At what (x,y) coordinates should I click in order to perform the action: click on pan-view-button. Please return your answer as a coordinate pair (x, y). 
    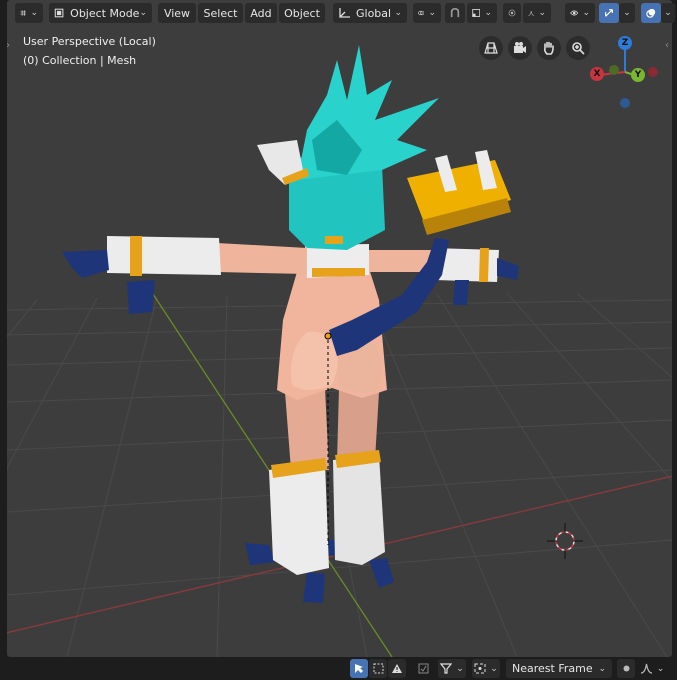
    Looking at the image, I should click on (549, 48).